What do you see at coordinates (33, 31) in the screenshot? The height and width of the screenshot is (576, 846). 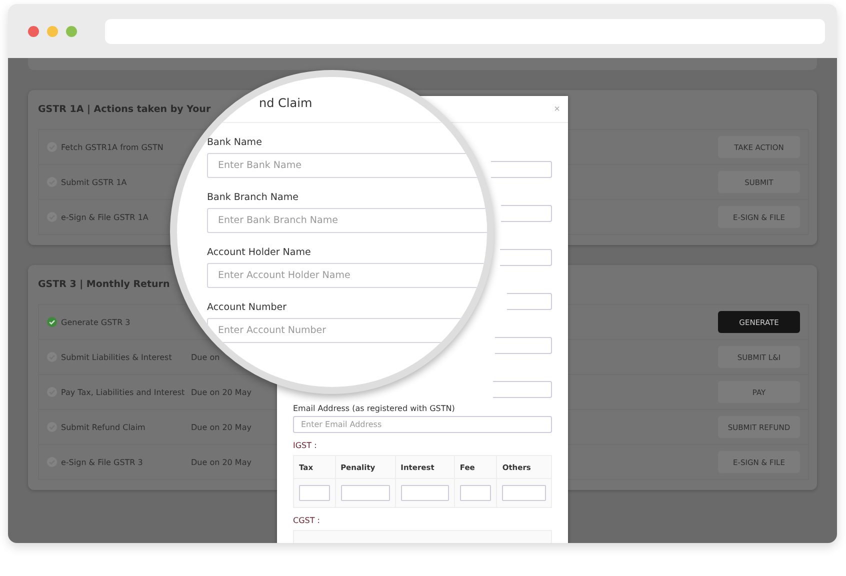 I see `close-dot-icon` at bounding box center [33, 31].